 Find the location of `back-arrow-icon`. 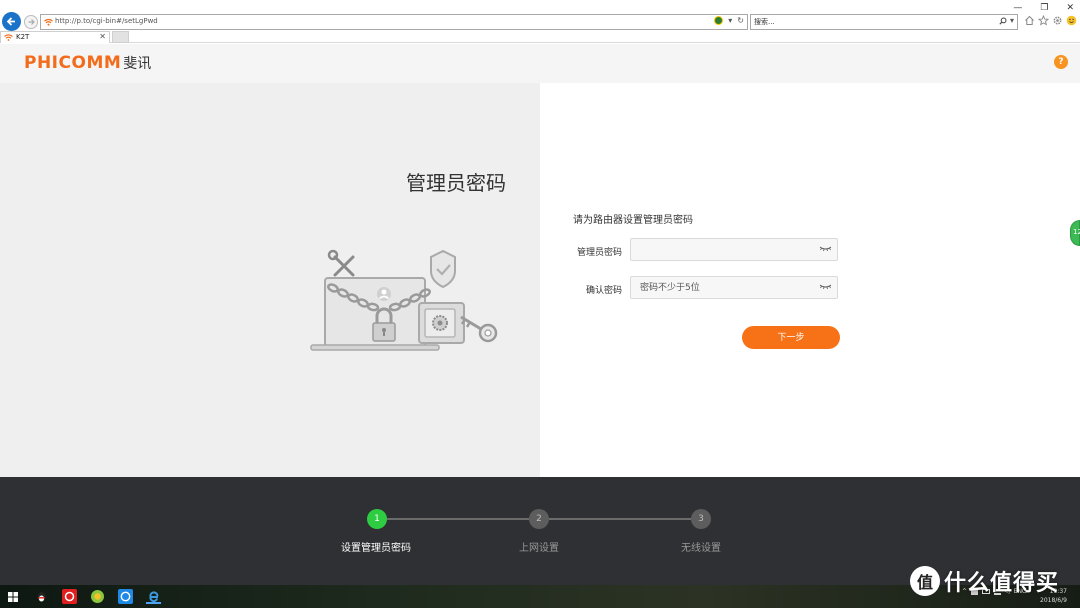

back-arrow-icon is located at coordinates (10, 21).